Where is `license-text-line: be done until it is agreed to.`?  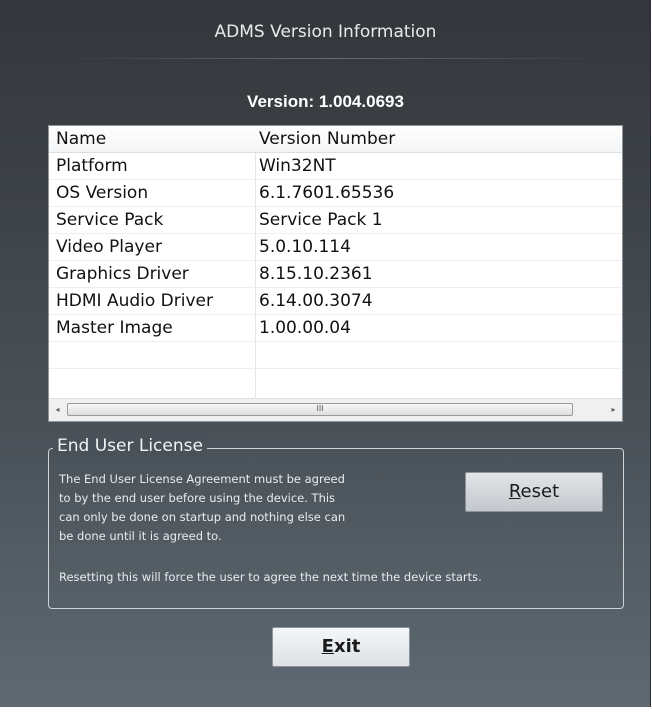
license-text-line: be done until it is agreed to. is located at coordinates (140, 536).